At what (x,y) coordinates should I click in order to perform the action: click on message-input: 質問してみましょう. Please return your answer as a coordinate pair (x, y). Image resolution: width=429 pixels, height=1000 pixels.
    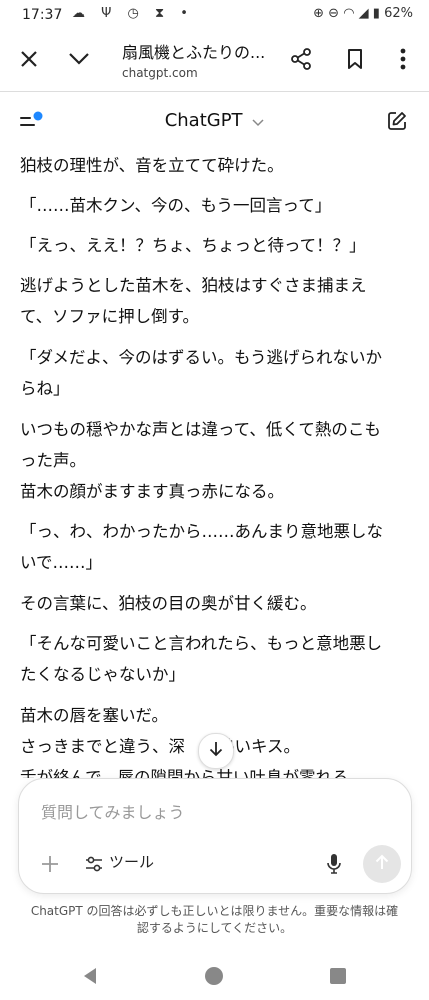
    Looking at the image, I should click on (113, 811).